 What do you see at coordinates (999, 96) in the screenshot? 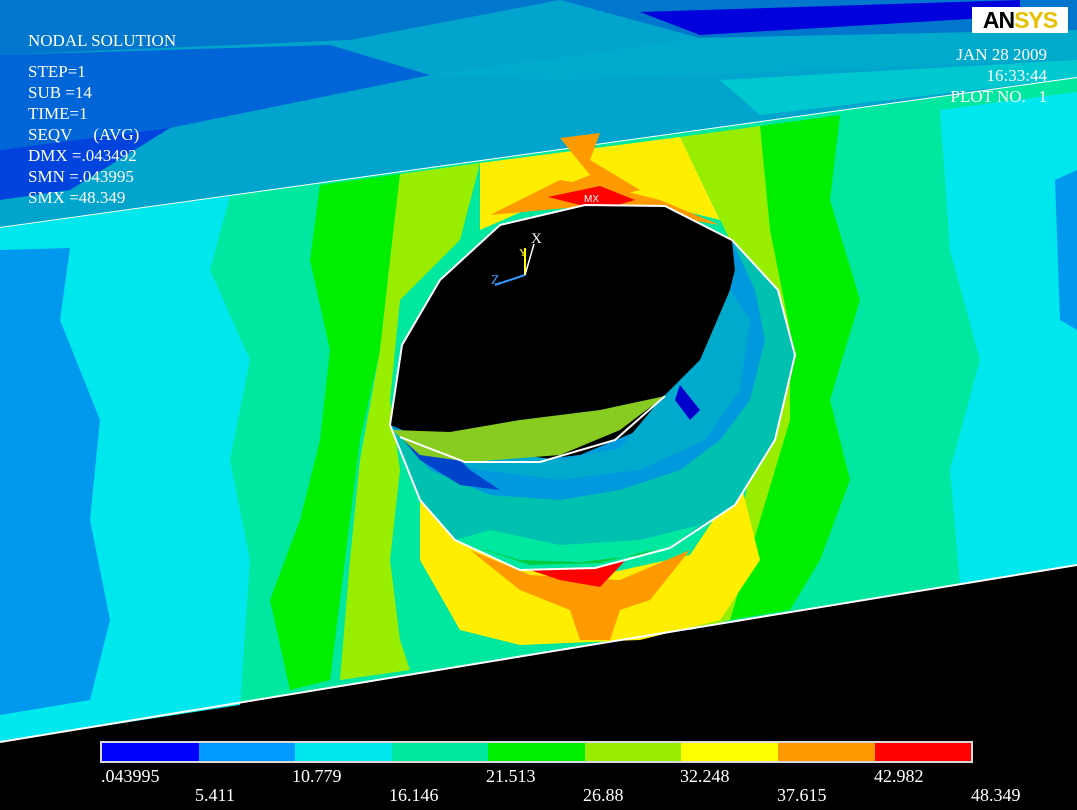
I see `plot-number: PLOT NO. 1` at bounding box center [999, 96].